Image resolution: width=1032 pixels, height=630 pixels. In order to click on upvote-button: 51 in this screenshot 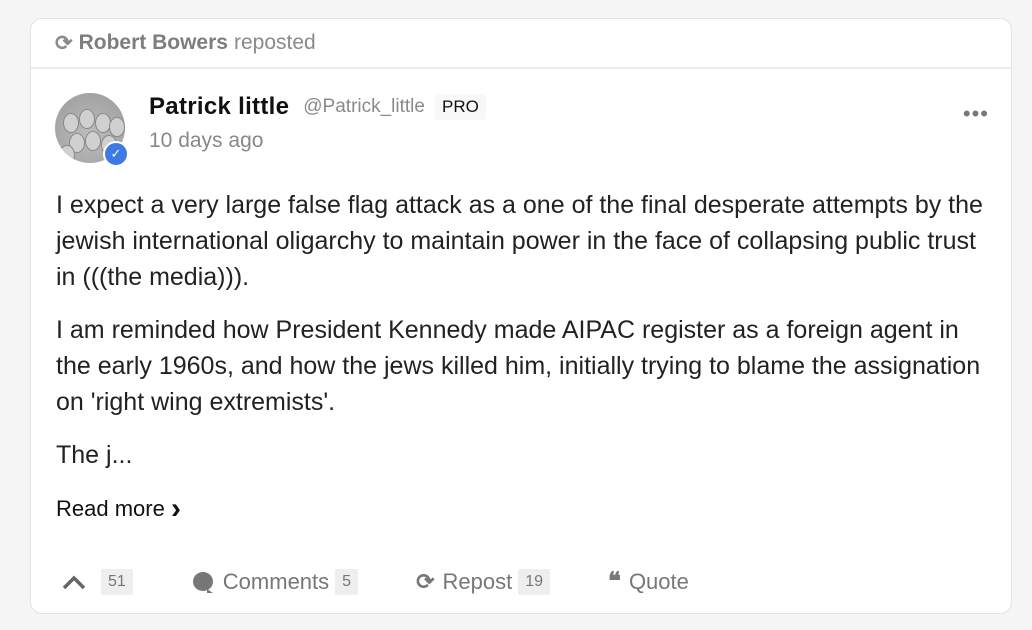, I will do `click(97, 581)`.